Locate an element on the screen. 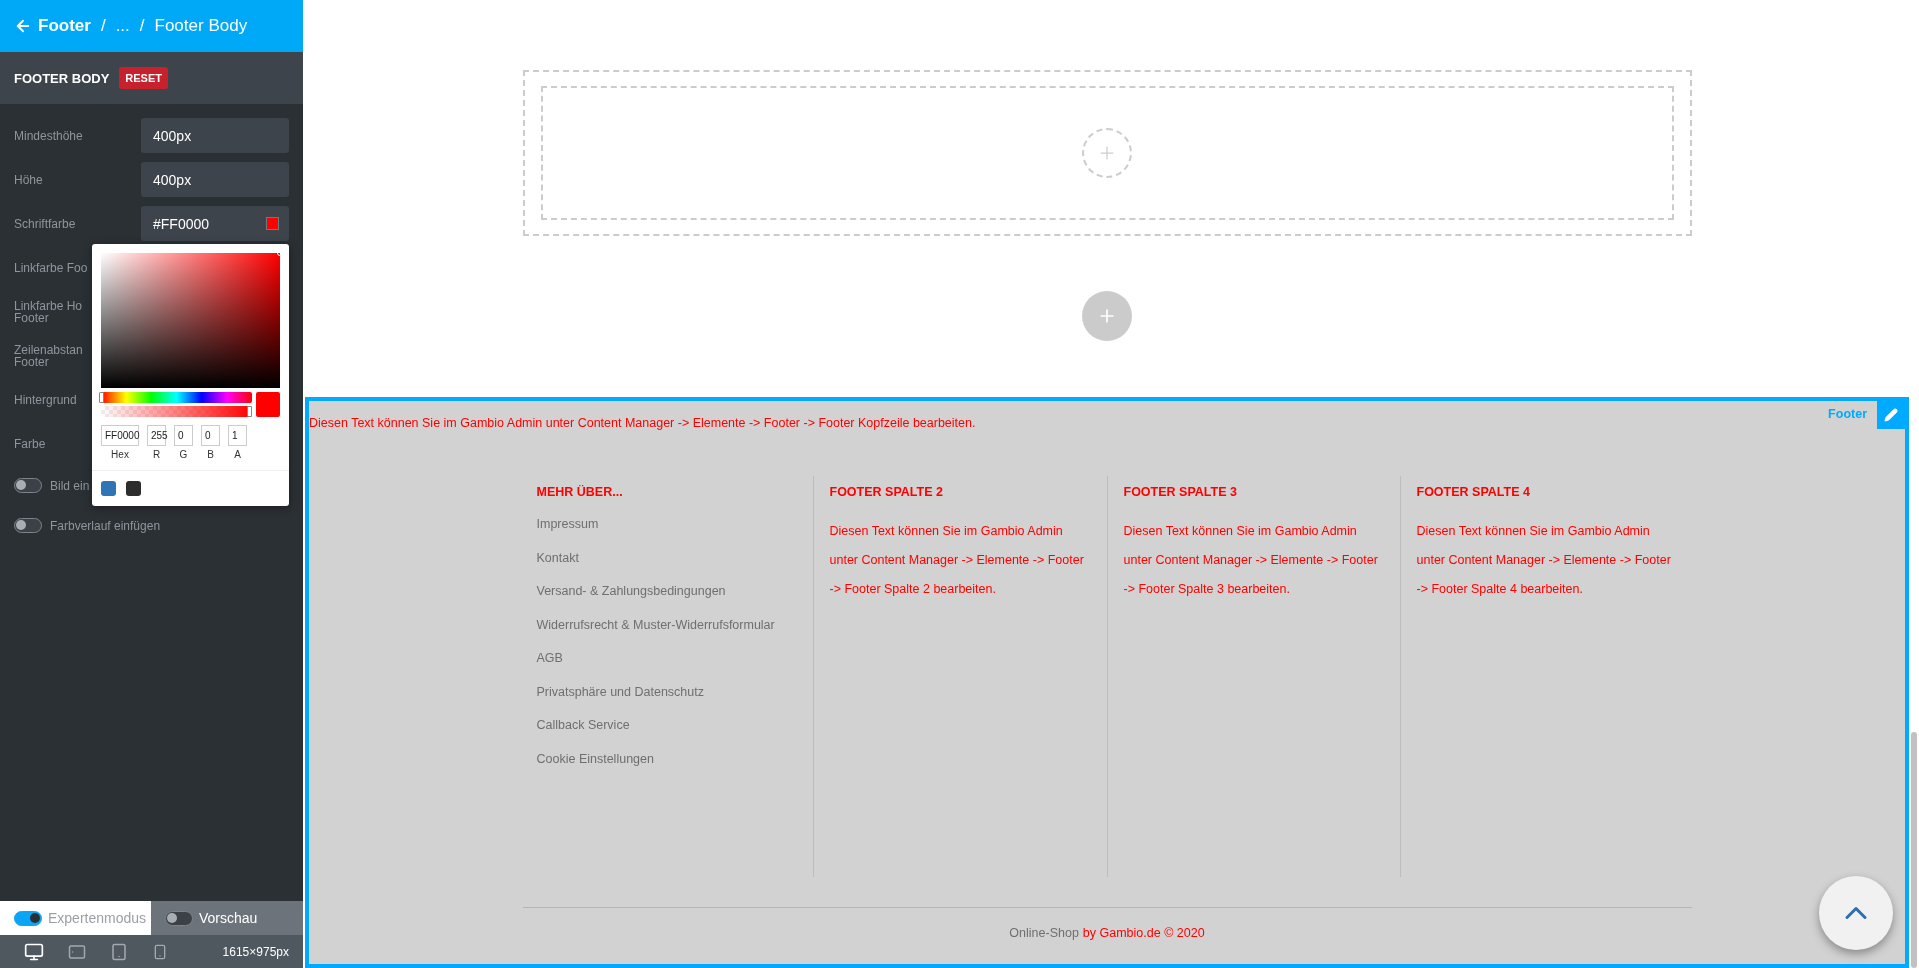  color-value-label: Hex is located at coordinates (120, 454).